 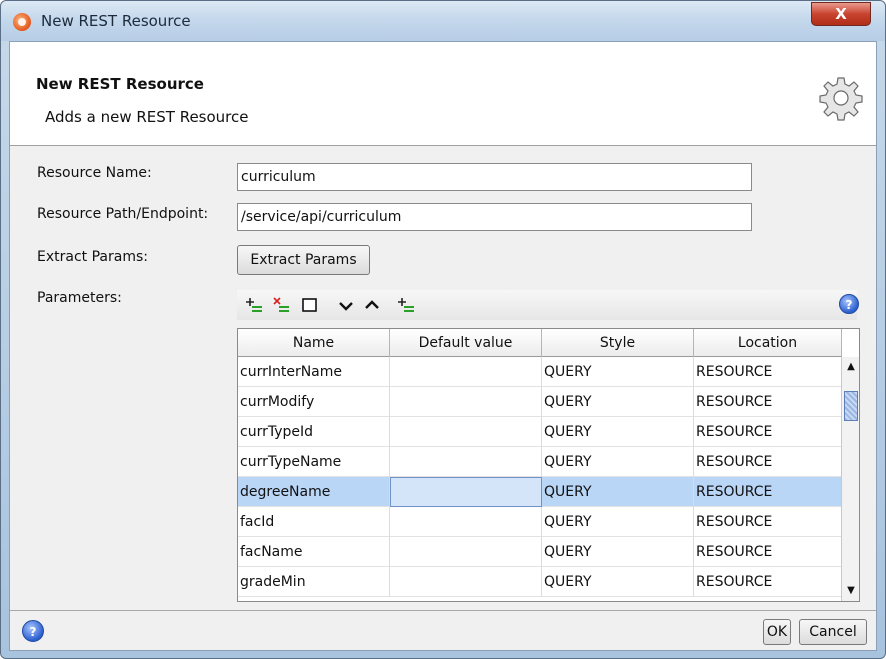 I want to click on cell-name: degreeName, so click(x=314, y=492).